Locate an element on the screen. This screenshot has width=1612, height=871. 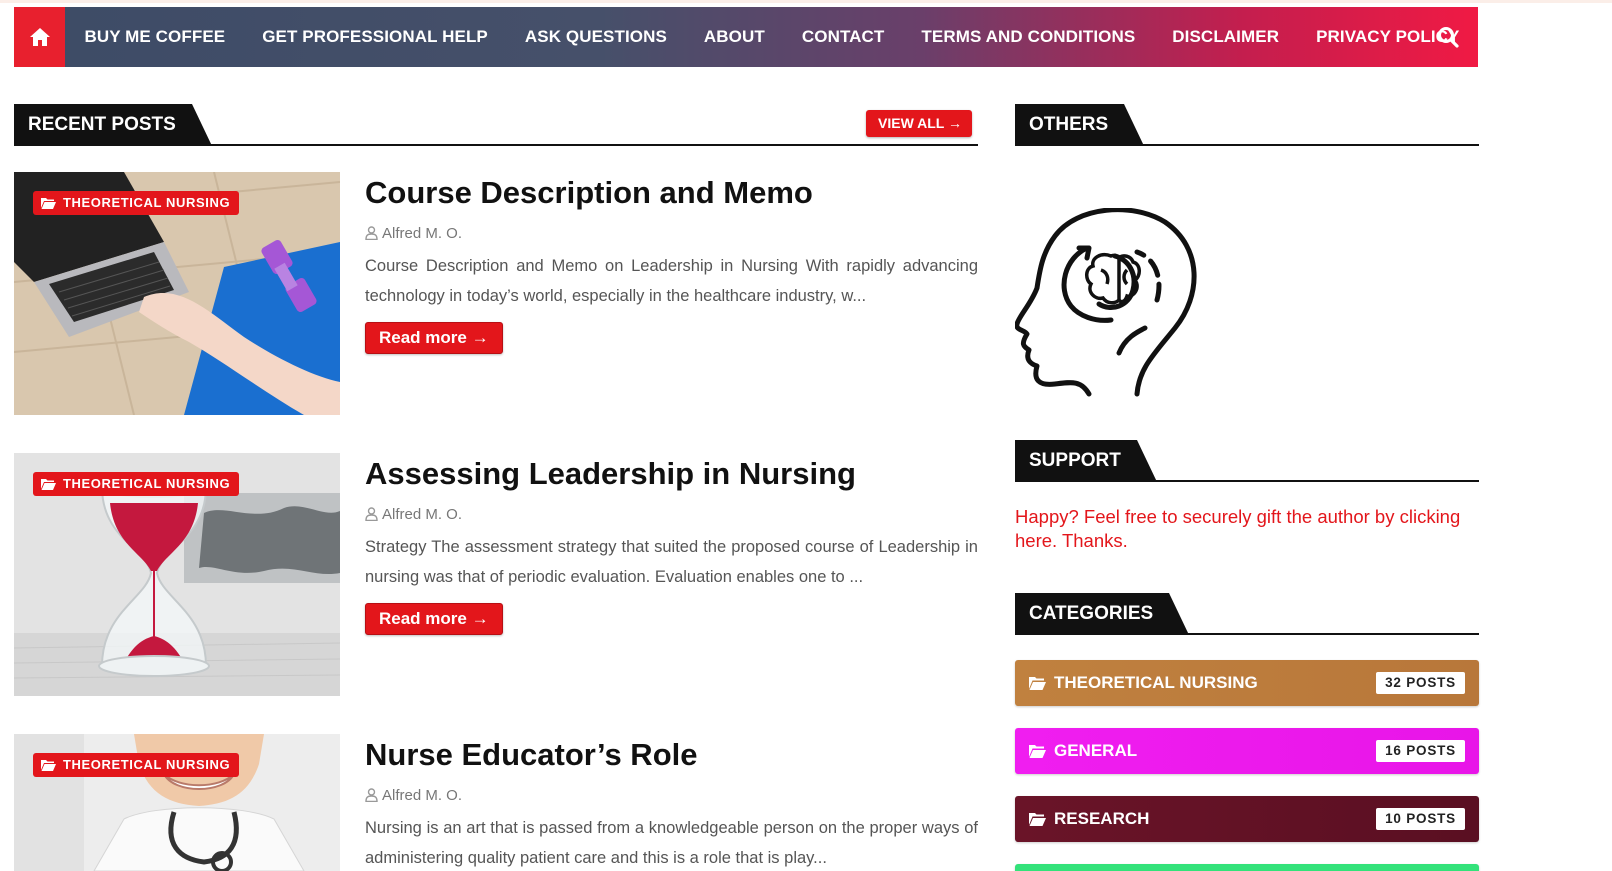
post-title: Course Description and Memo is located at coordinates (671, 193).